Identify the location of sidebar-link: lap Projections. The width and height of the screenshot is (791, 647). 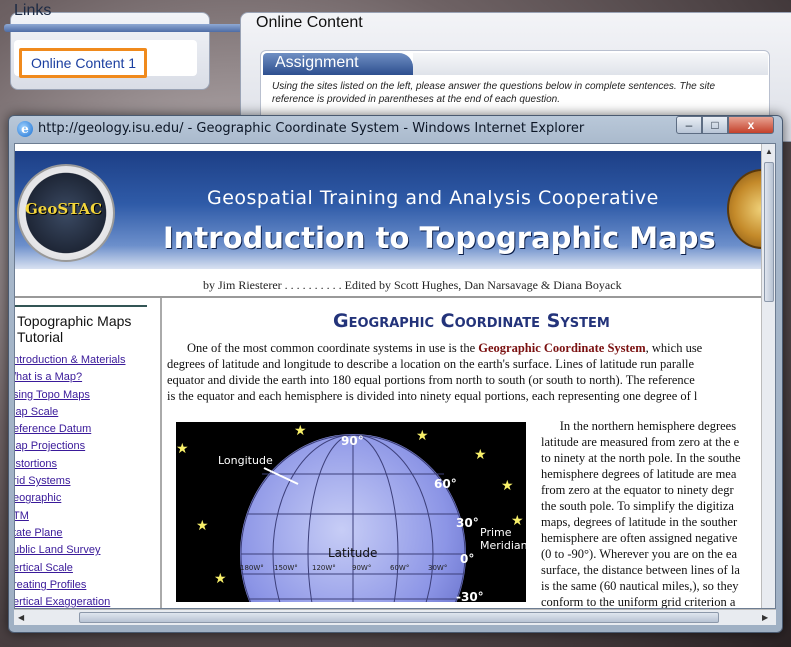
(70, 446).